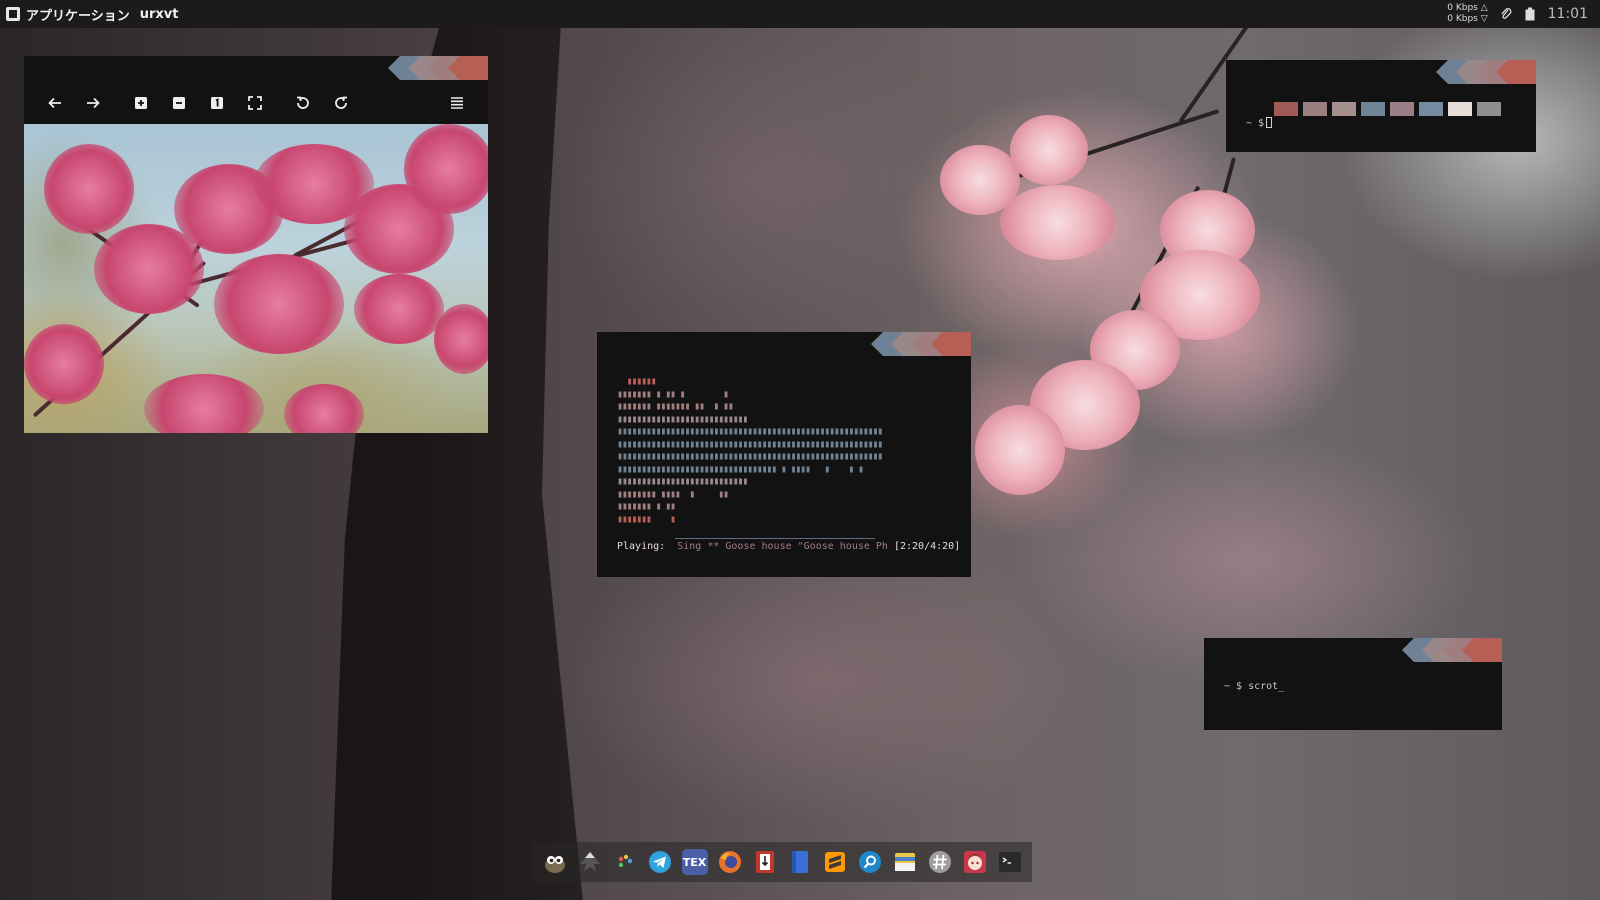  I want to click on top-panel: アプリケーション urxvt 0 Kbps △ 0 Kbps ▽ 11:01, so click(800, 14).